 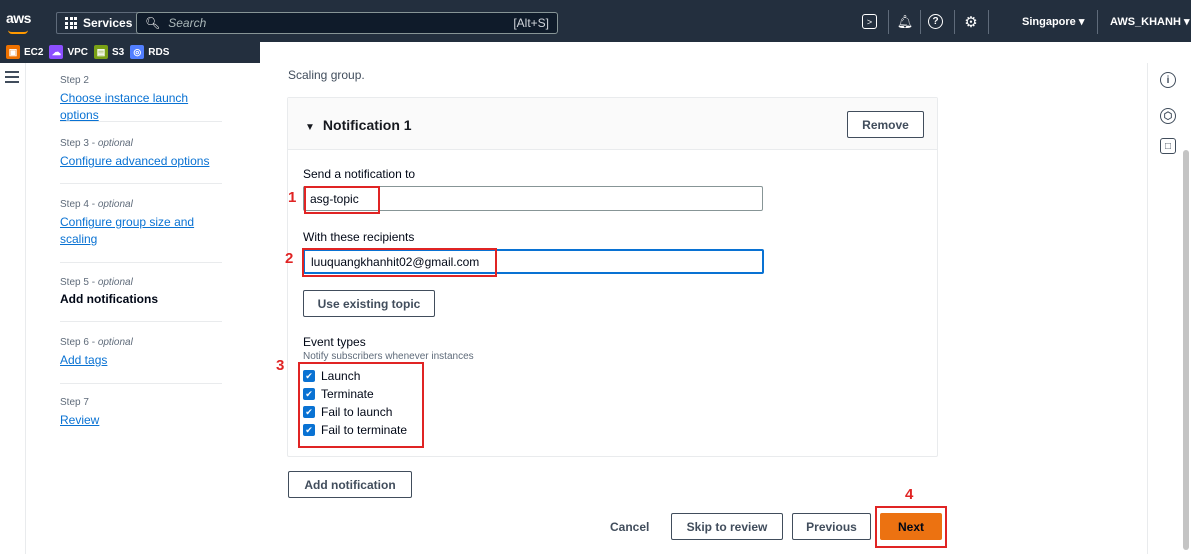 What do you see at coordinates (74, 80) in the screenshot?
I see `step-label: Step 2` at bounding box center [74, 80].